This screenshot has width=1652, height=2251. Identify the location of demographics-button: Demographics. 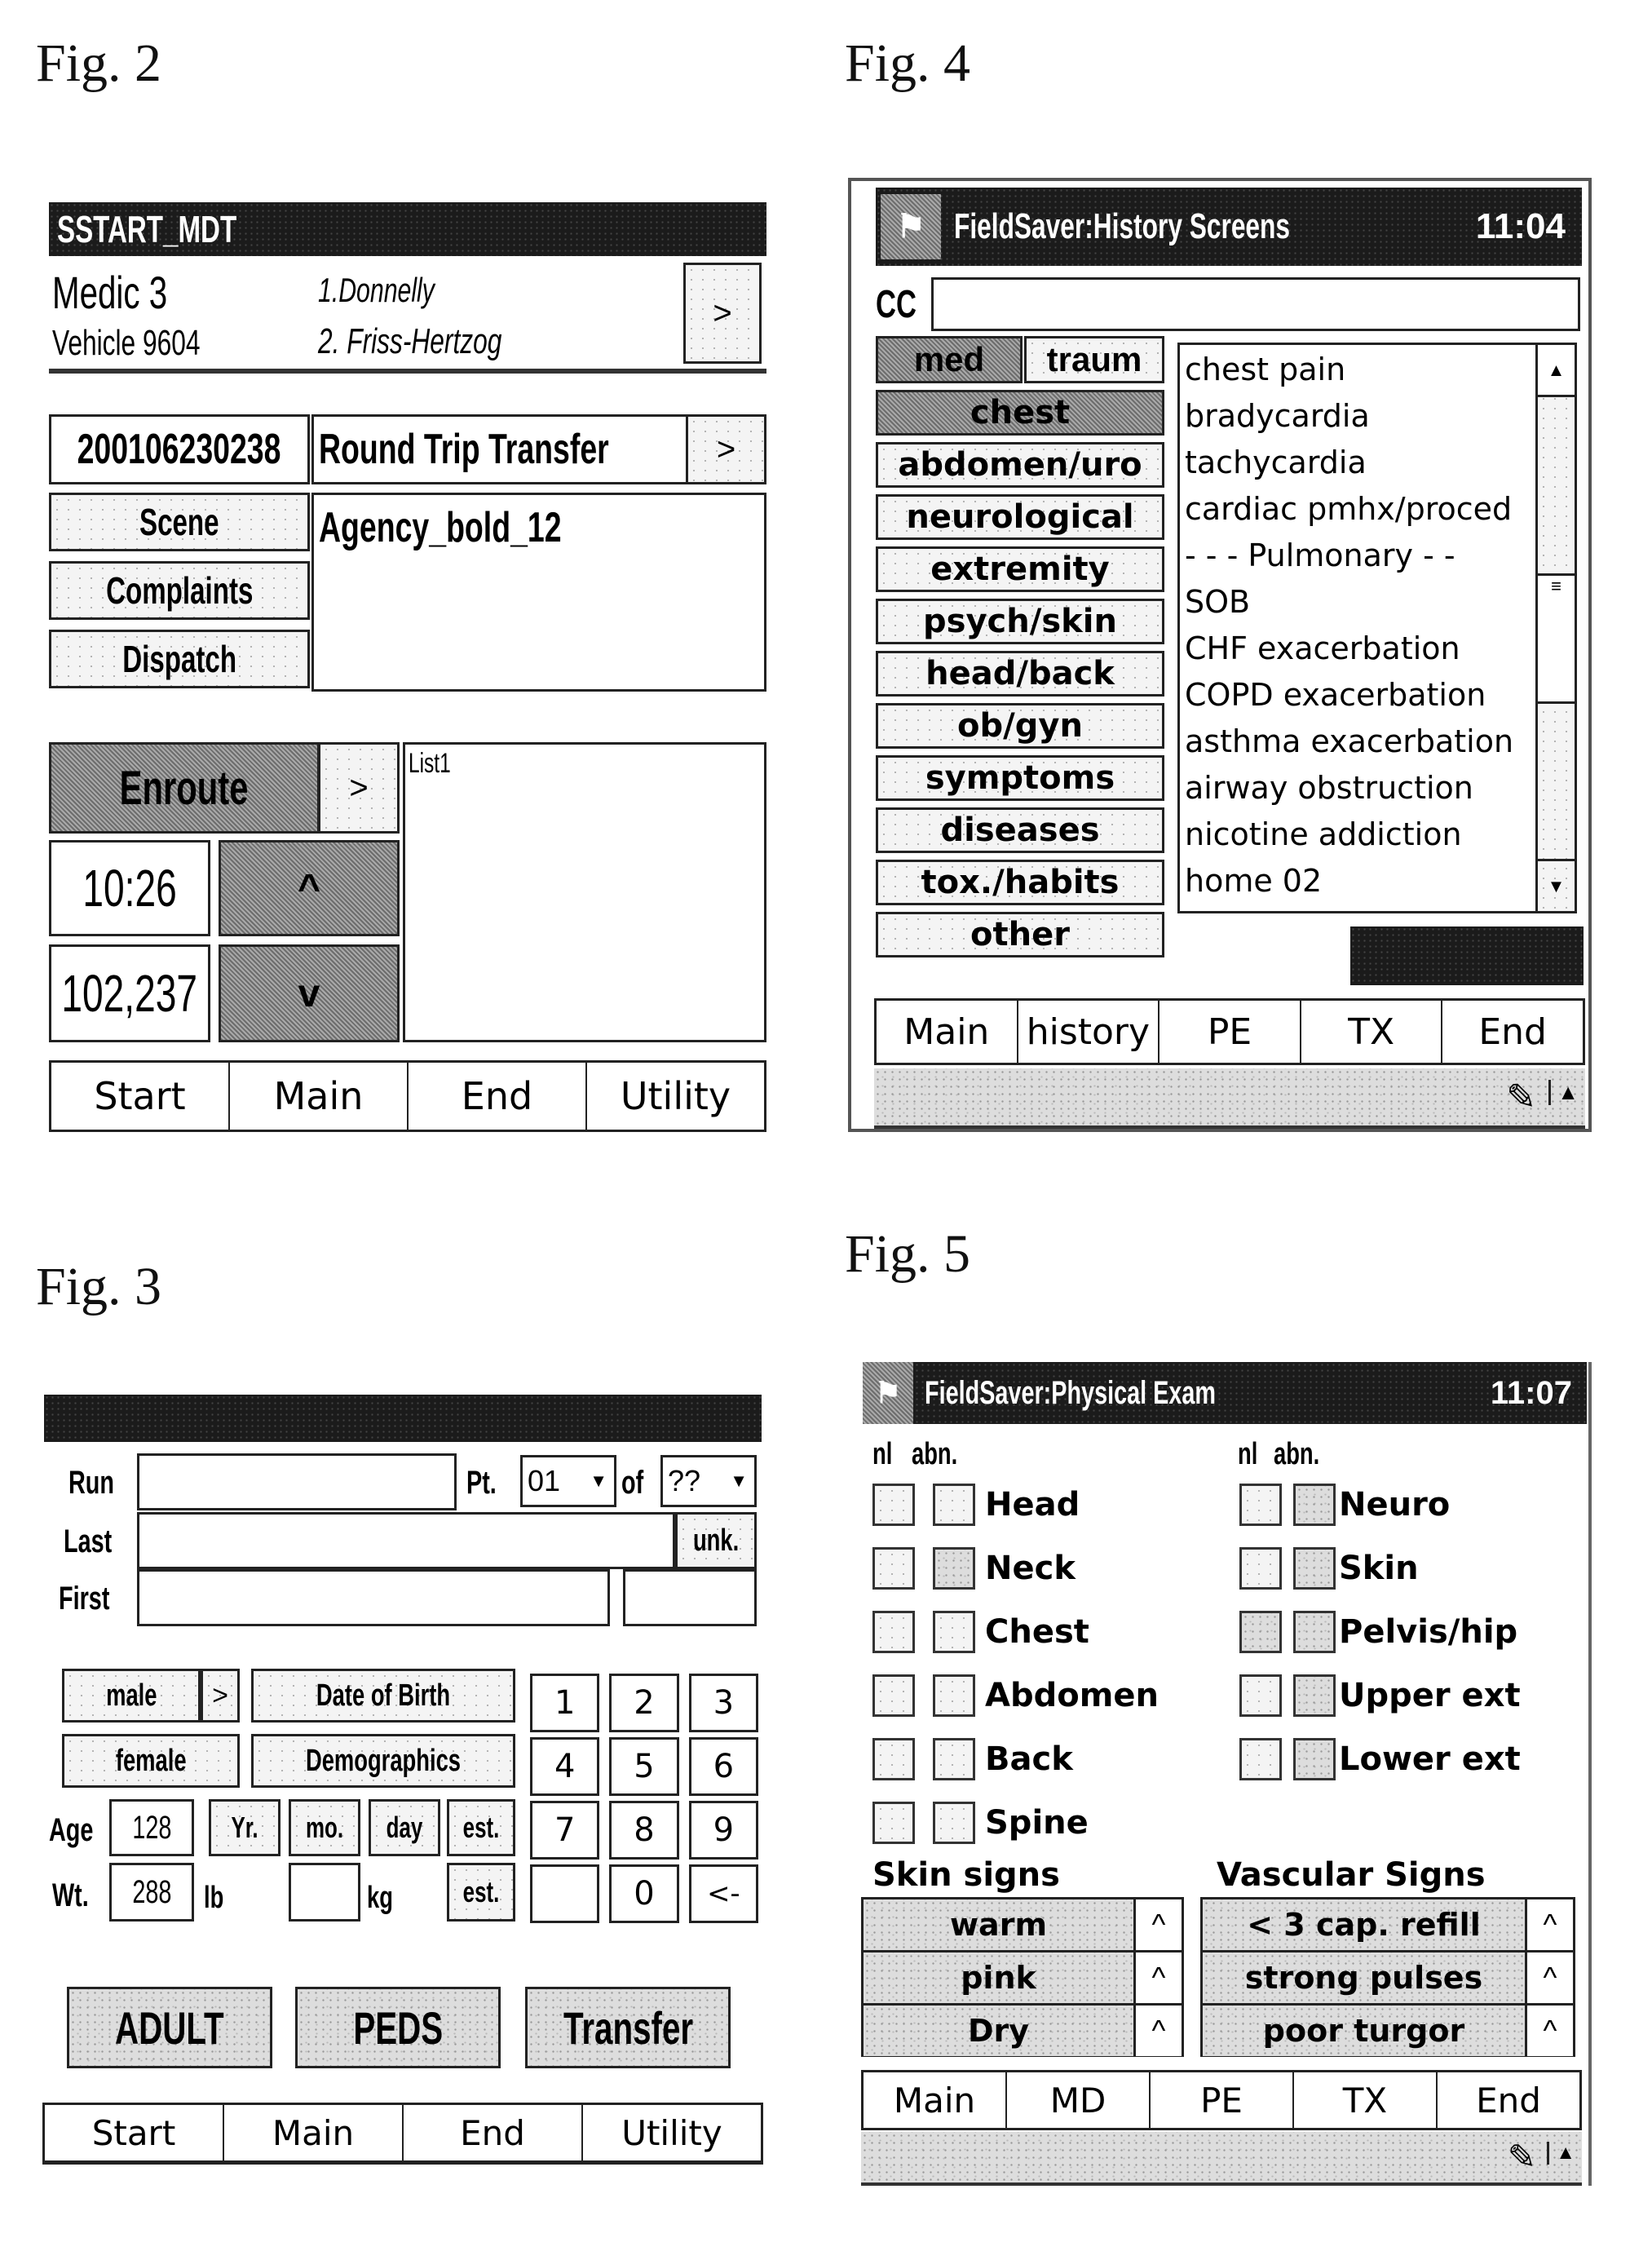
(383, 1761).